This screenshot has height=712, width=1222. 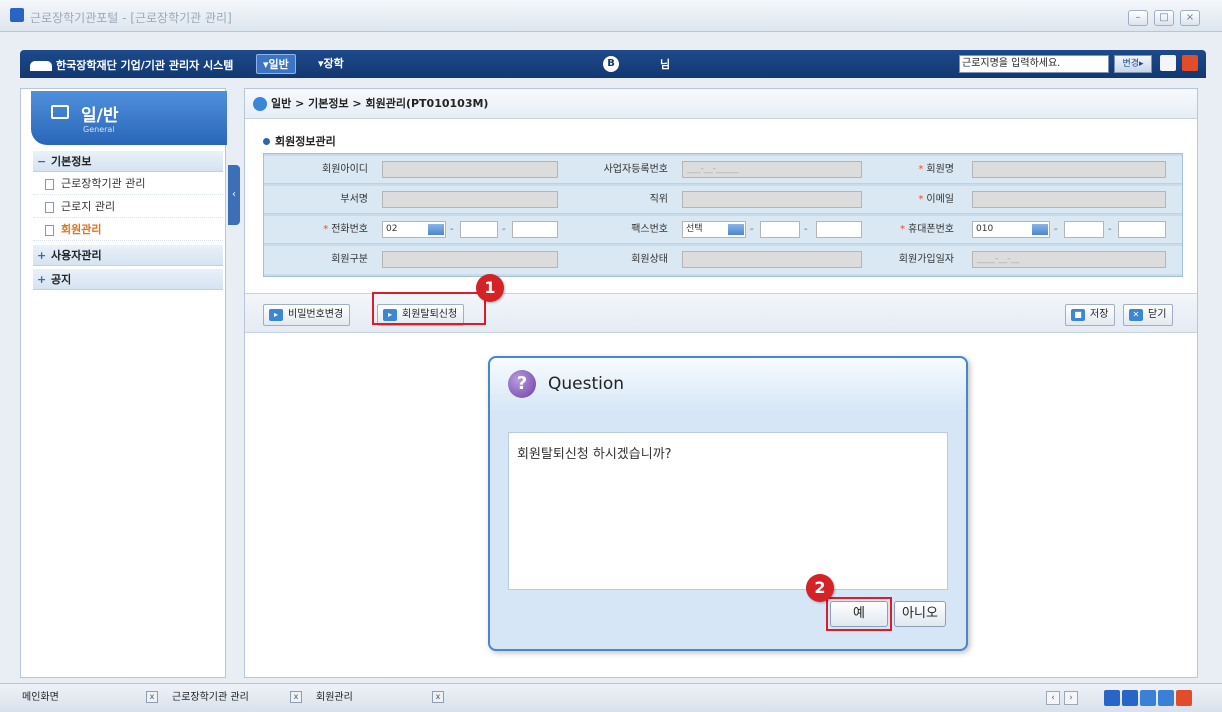 What do you see at coordinates (1069, 199) in the screenshot?
I see `email-field` at bounding box center [1069, 199].